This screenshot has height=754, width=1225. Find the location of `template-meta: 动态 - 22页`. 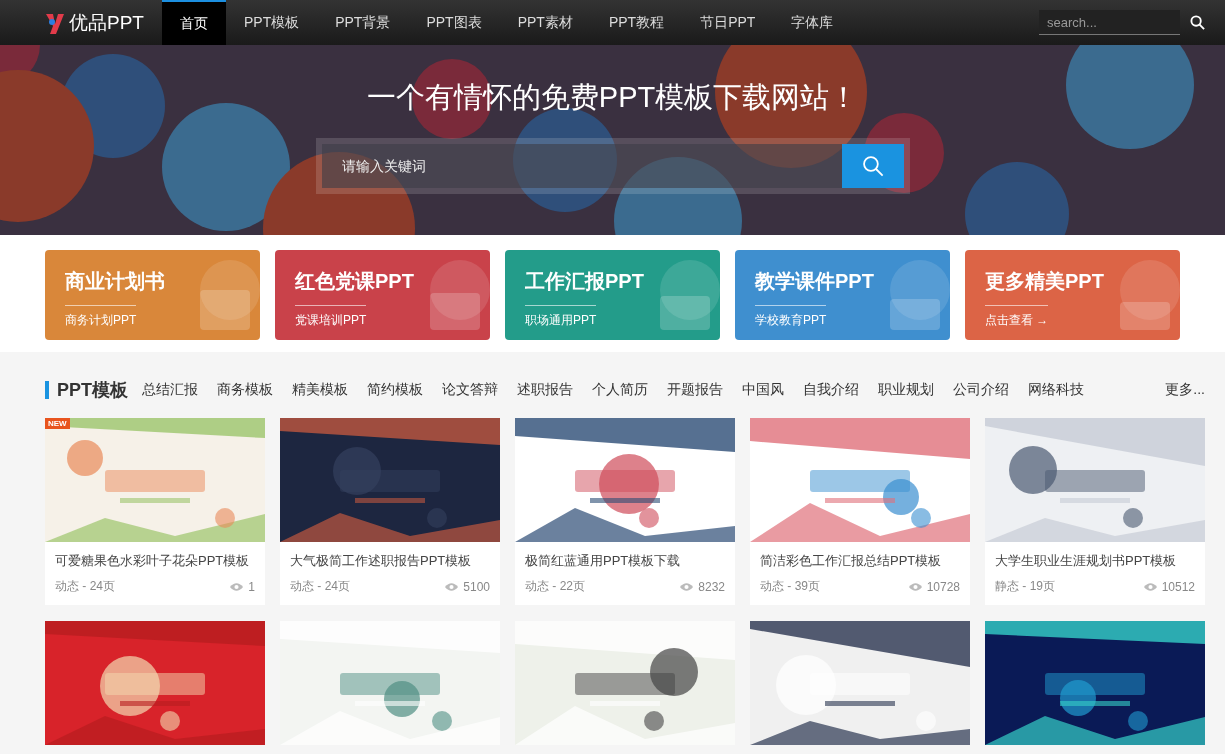

template-meta: 动态 - 22页 is located at coordinates (555, 586).